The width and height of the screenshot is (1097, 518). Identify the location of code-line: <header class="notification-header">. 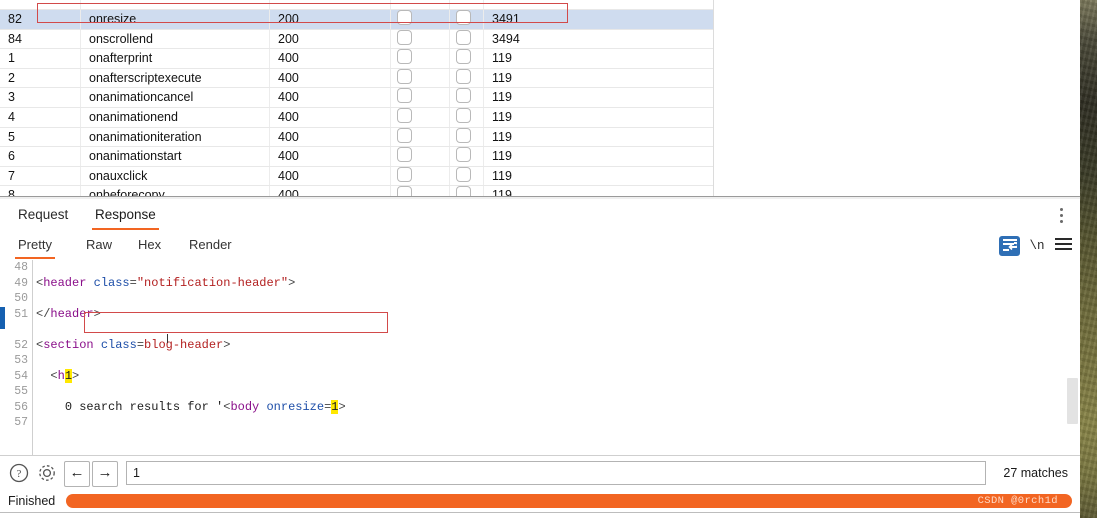
(166, 282).